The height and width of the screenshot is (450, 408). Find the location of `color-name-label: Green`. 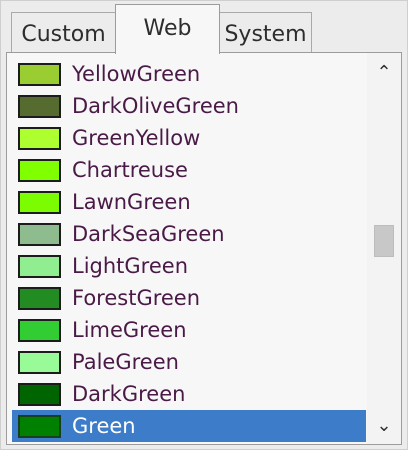

color-name-label: Green is located at coordinates (104, 426).